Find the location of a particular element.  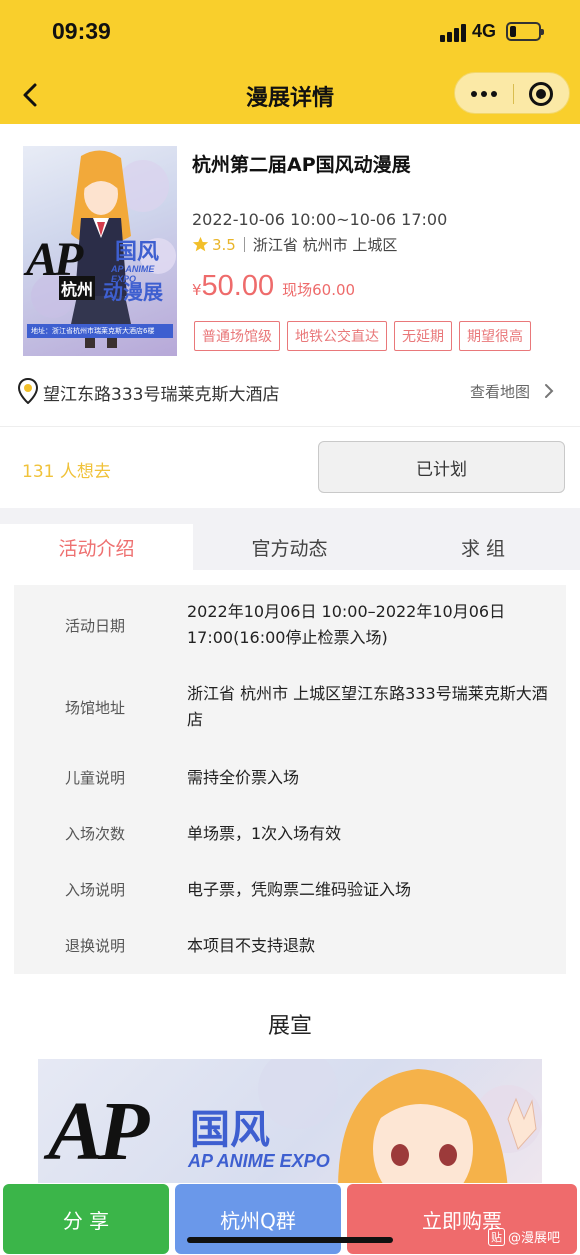

watermark: 贴 @漫展吧 is located at coordinates (524, 1236).